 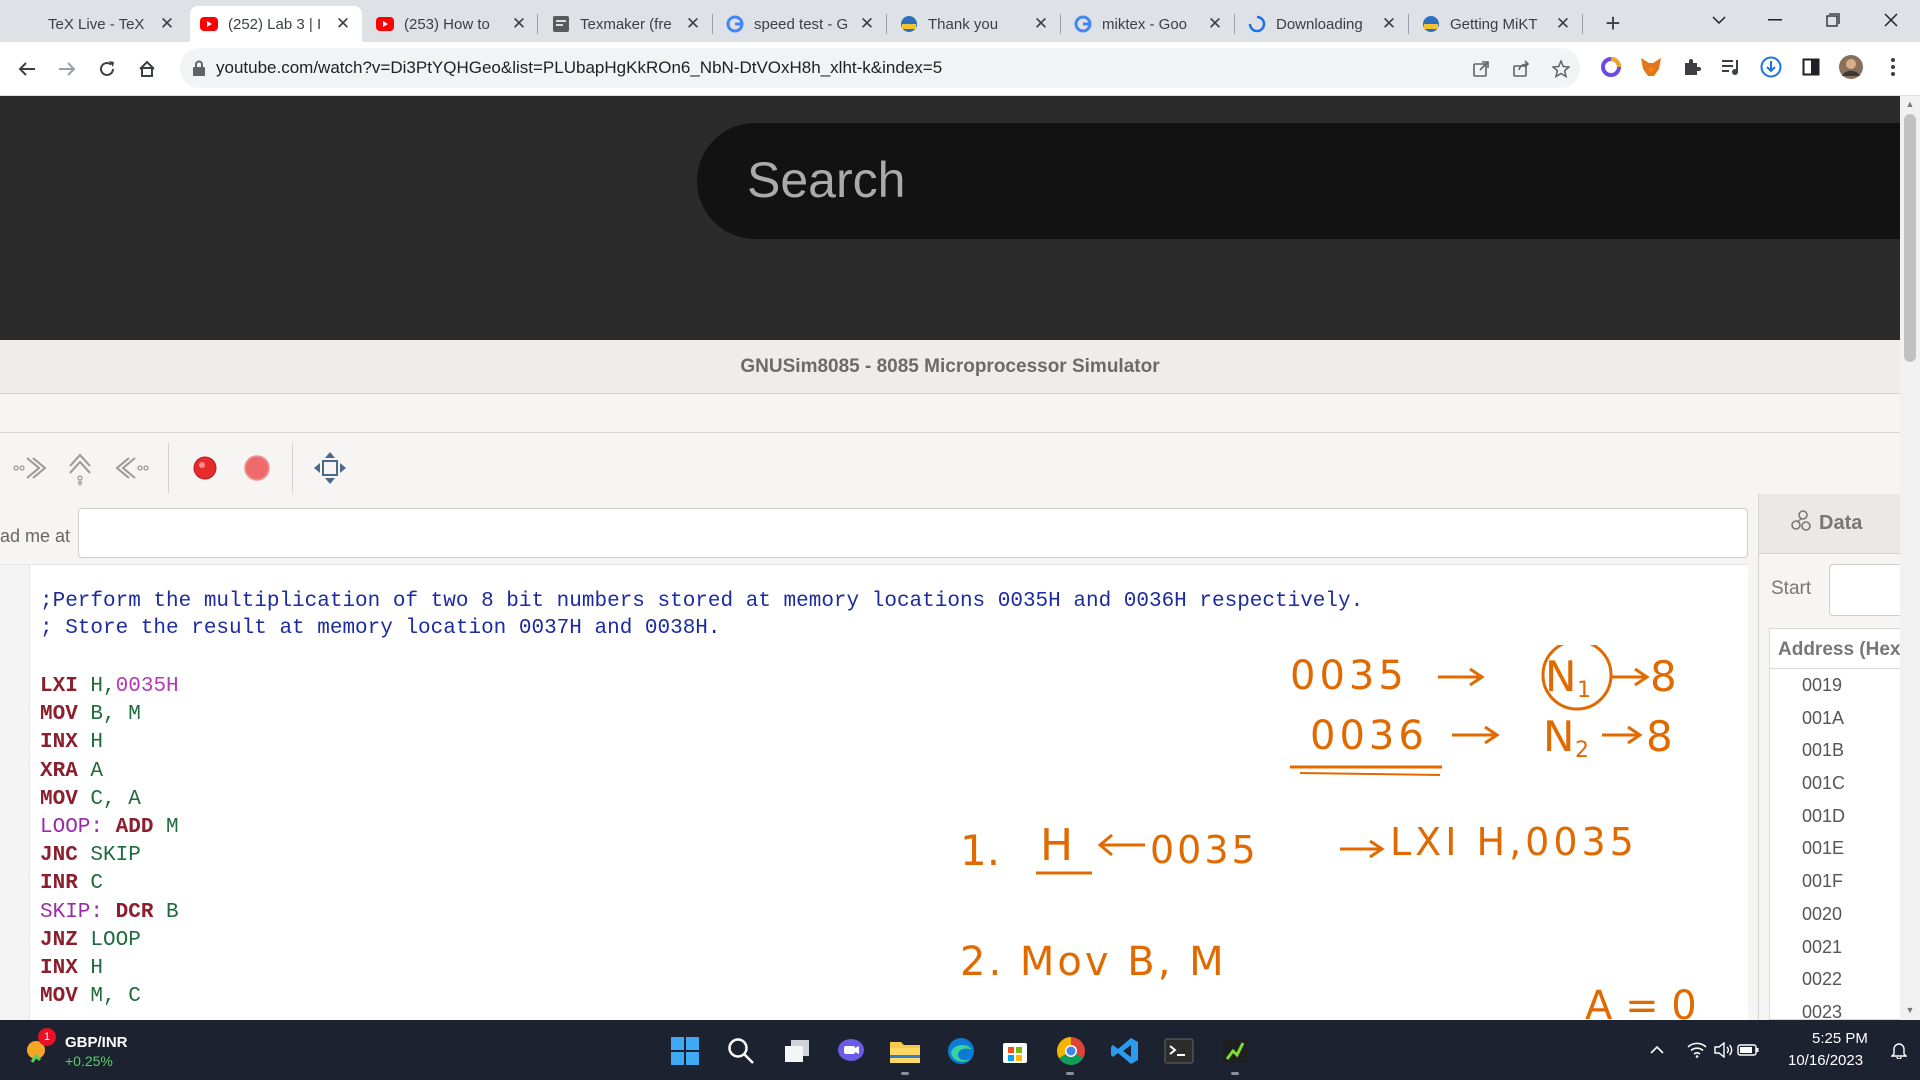 What do you see at coordinates (1811, 67) in the screenshot?
I see `side-panel-icon` at bounding box center [1811, 67].